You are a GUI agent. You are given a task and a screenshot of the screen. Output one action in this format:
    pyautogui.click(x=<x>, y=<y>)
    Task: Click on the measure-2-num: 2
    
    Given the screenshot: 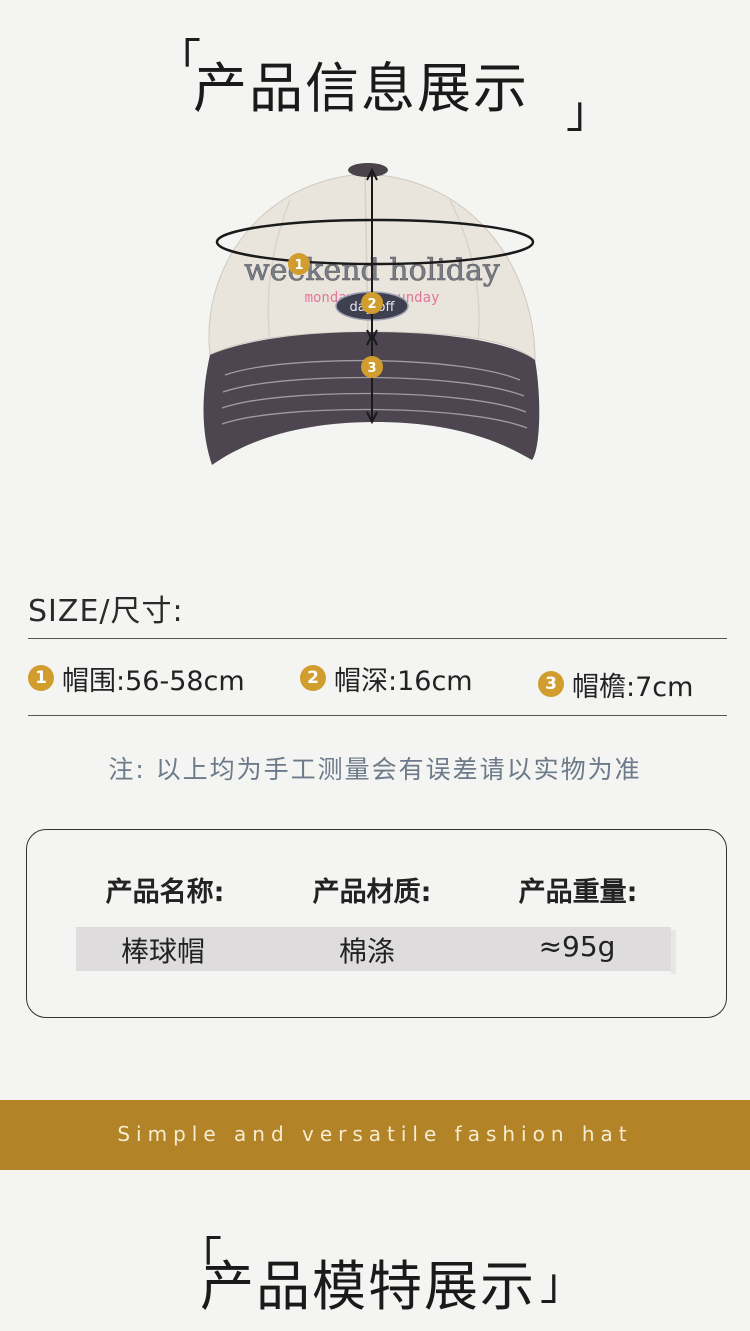 What is the action you would take?
    pyautogui.click(x=313, y=678)
    